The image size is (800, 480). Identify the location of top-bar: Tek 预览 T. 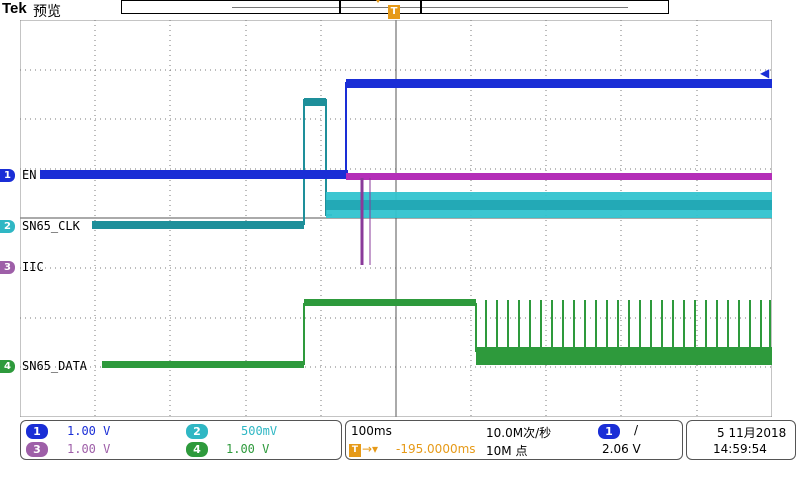
(400, 10).